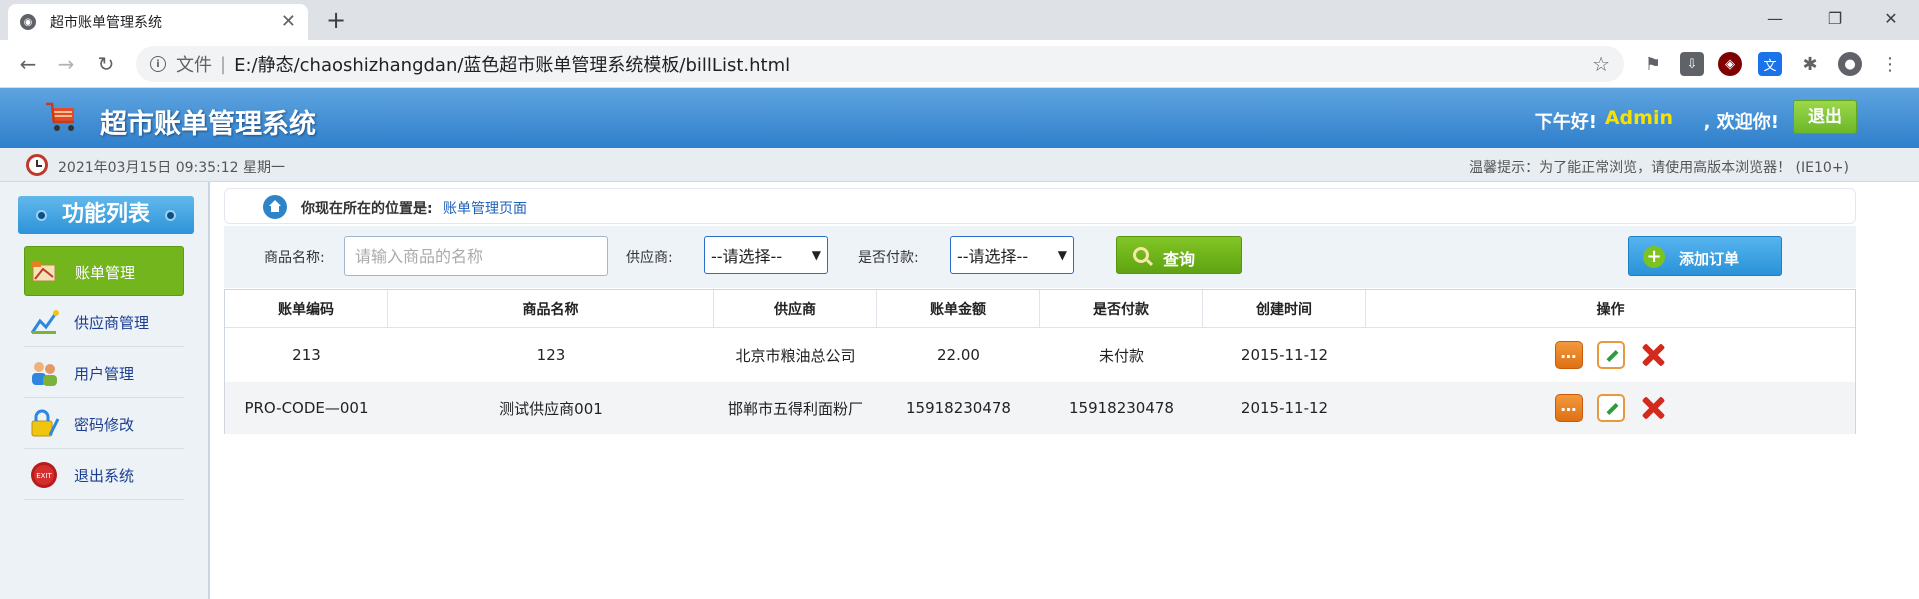 This screenshot has height=599, width=1919. I want to click on paid-status: 未付款, so click(1121, 355).